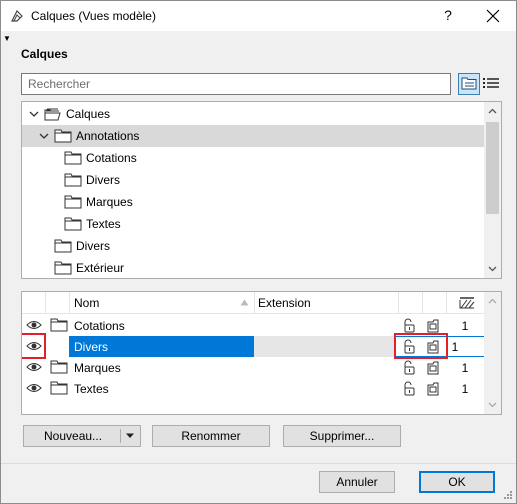 This screenshot has height=504, width=517. Describe the element at coordinates (492, 353) in the screenshot. I see `list-scrollbar` at that location.